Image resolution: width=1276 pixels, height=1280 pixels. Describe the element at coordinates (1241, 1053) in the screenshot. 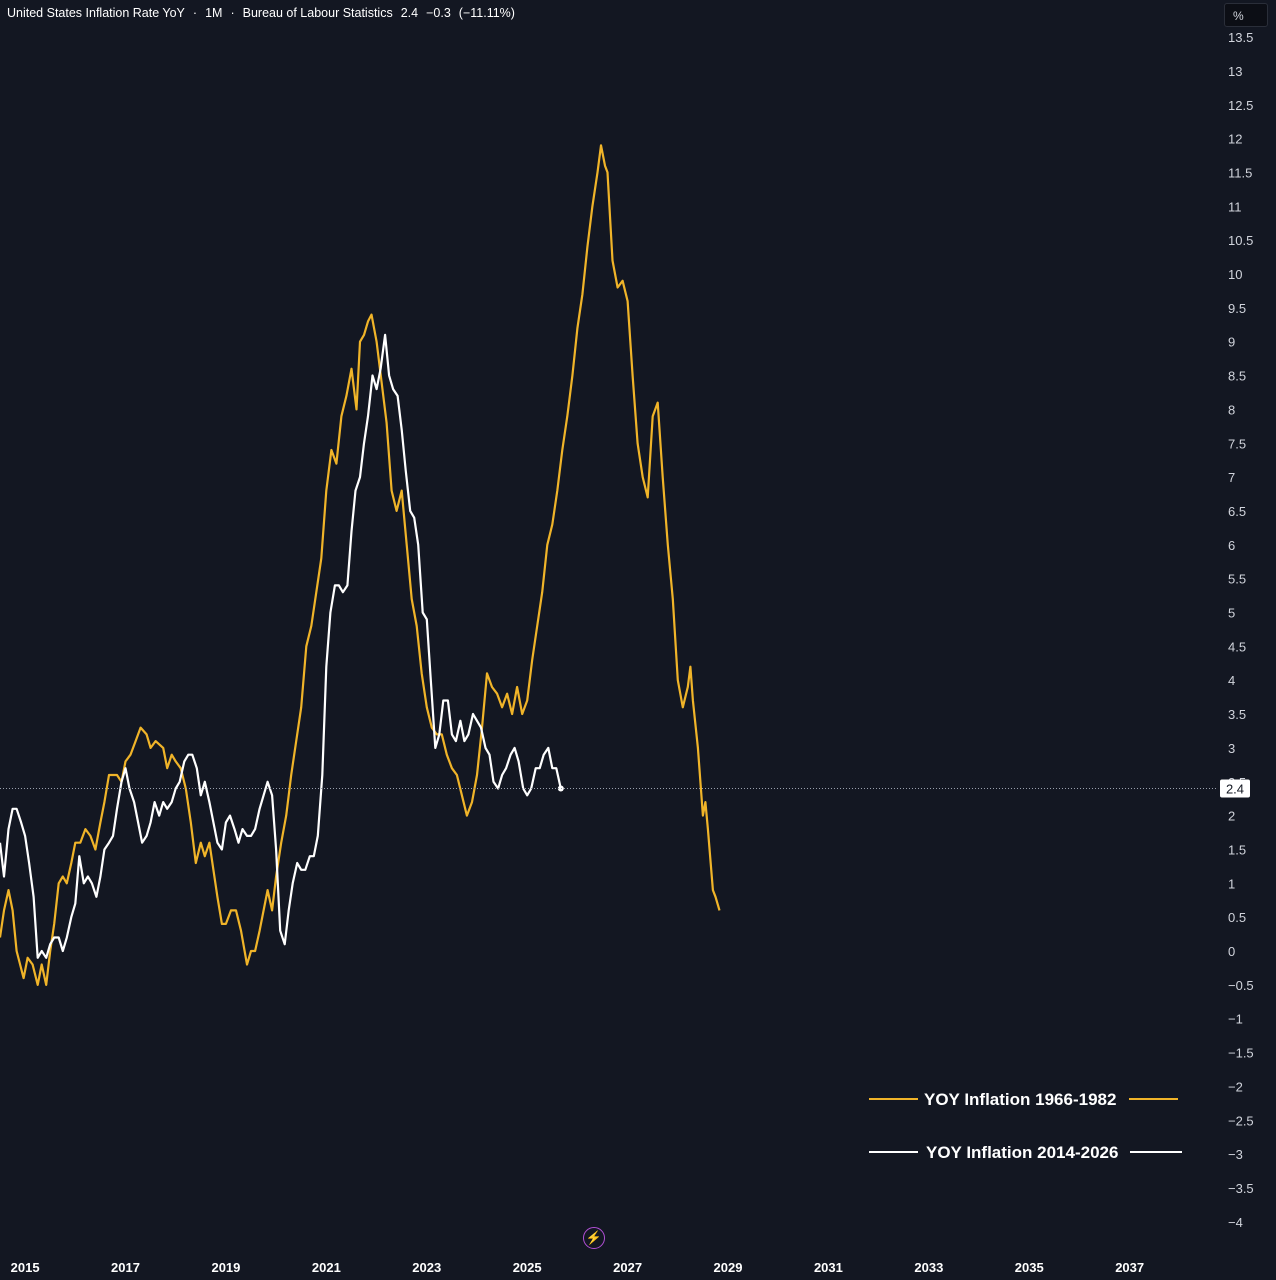

I see `y-tick-label: −1.5` at that location.